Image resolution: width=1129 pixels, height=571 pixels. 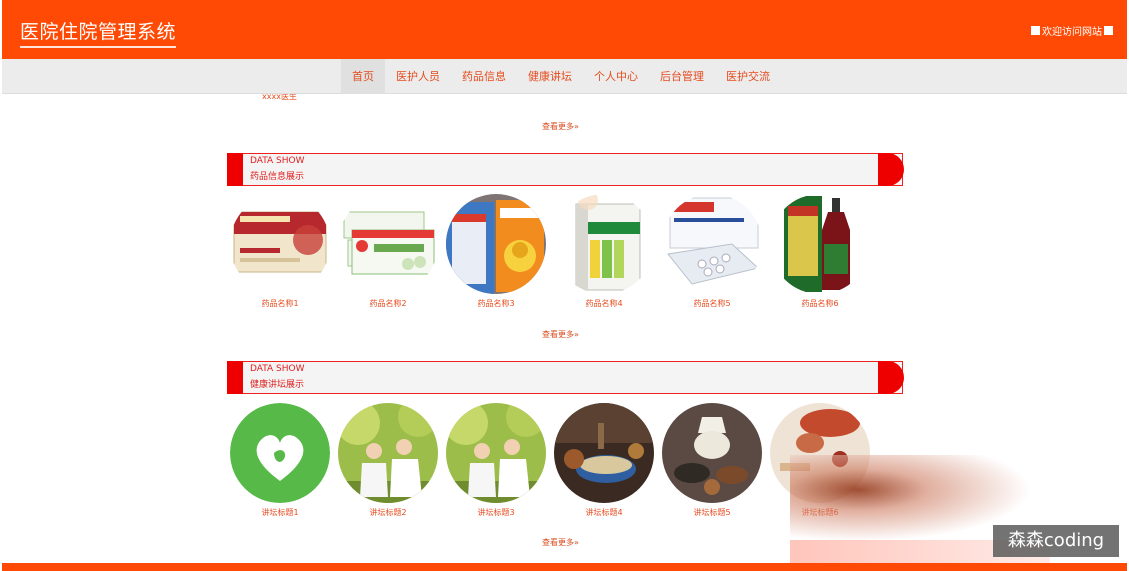 What do you see at coordinates (820, 303) in the screenshot?
I see `drug-name: 药品名称6` at bounding box center [820, 303].